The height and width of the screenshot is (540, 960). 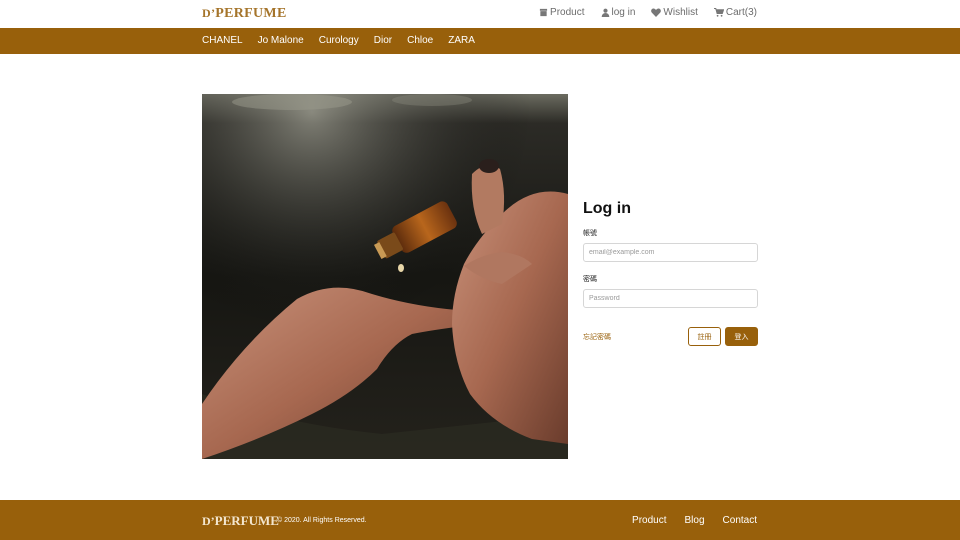 I want to click on nav-cart: Cart(3), so click(x=735, y=12).